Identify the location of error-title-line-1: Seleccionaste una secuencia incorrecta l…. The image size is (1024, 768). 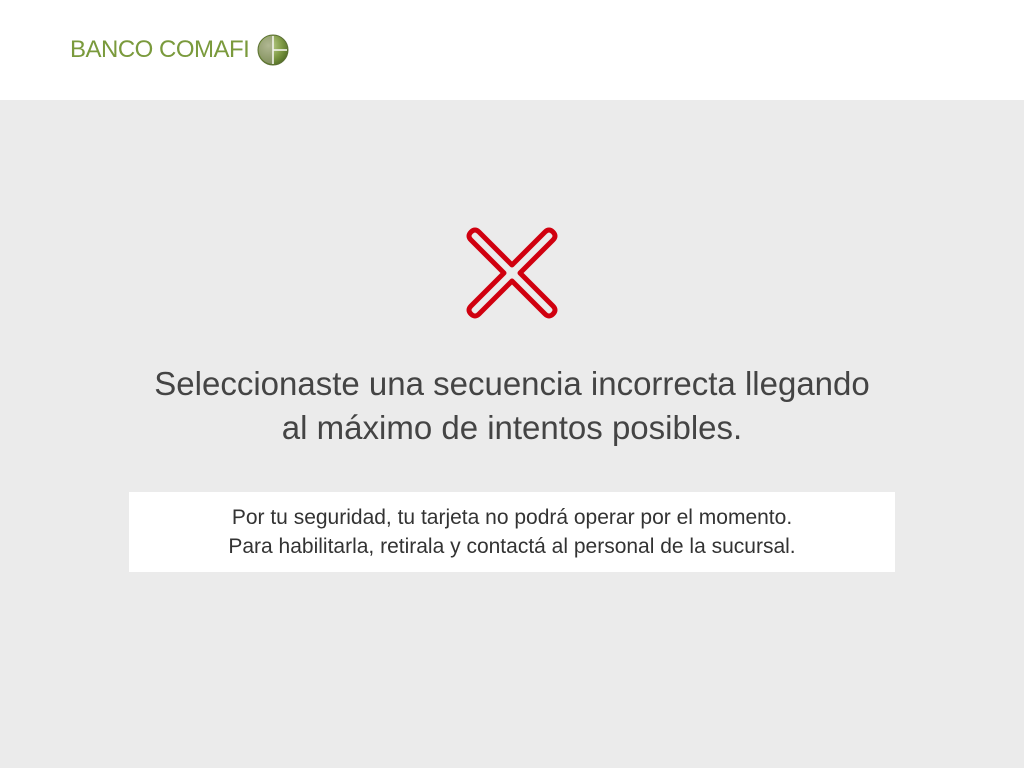
(512, 383).